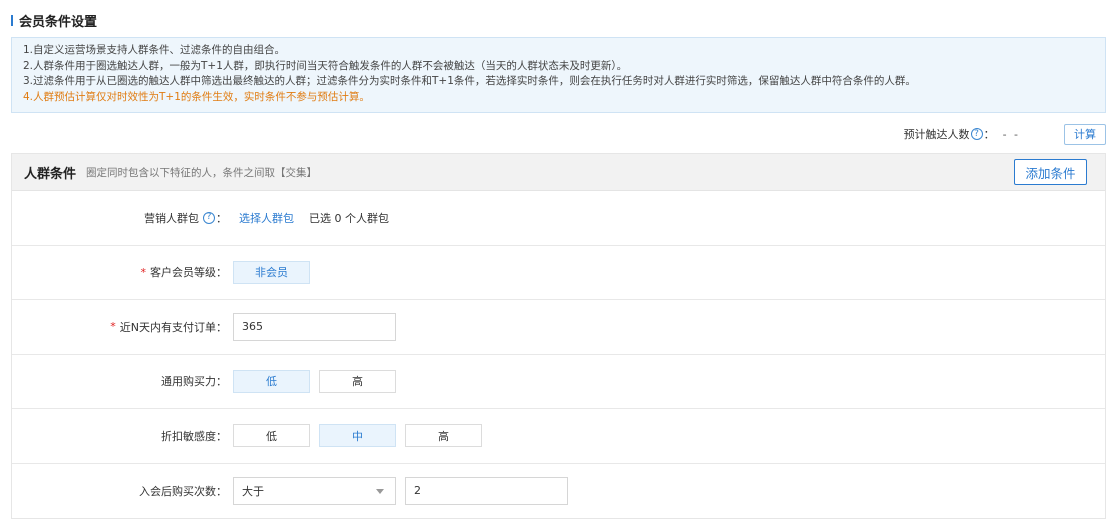  What do you see at coordinates (314, 326) in the screenshot?
I see `recent-days-input: 365` at bounding box center [314, 326].